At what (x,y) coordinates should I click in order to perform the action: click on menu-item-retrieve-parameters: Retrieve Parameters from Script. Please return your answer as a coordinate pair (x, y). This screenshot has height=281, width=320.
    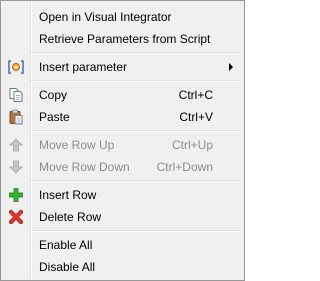
    Looking at the image, I should click on (122, 39).